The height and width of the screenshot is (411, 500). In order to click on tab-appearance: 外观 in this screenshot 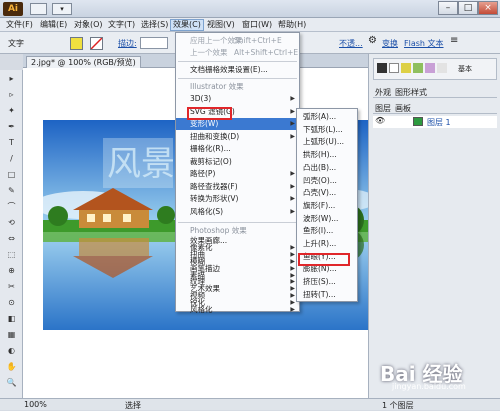, I will do `click(383, 92)`.